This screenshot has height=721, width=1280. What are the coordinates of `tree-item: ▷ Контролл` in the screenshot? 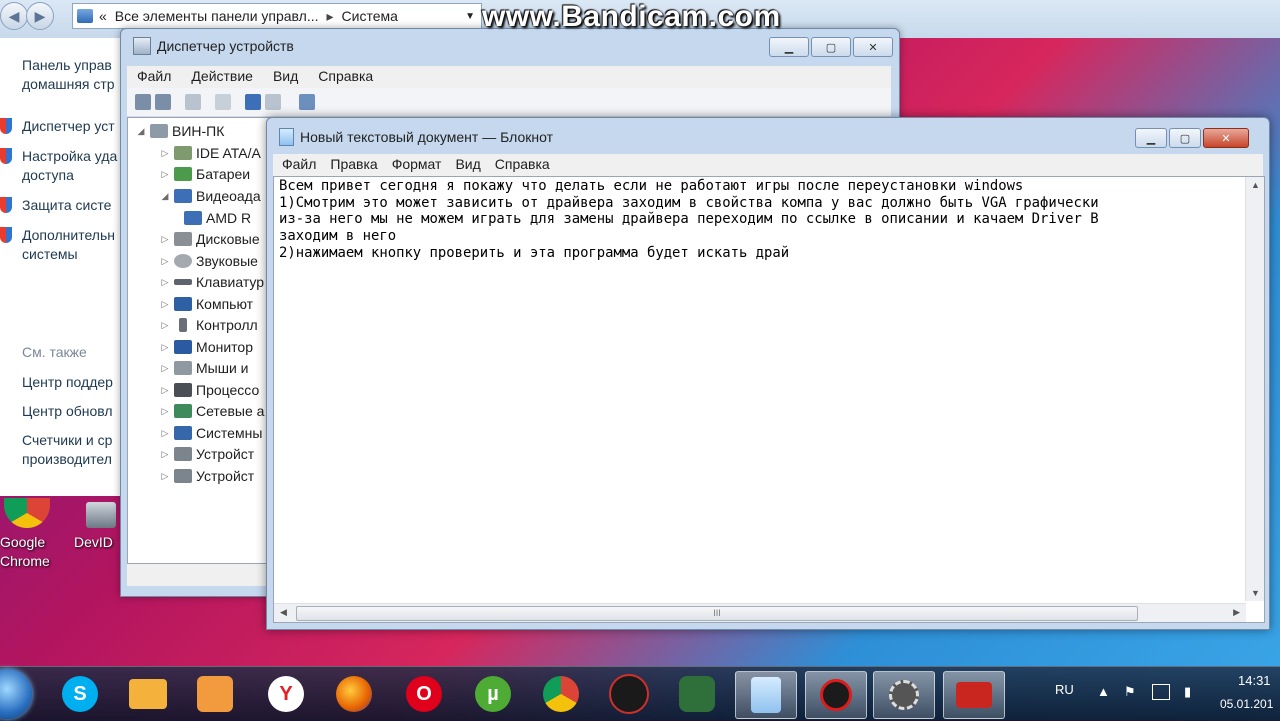 It's located at (209, 325).